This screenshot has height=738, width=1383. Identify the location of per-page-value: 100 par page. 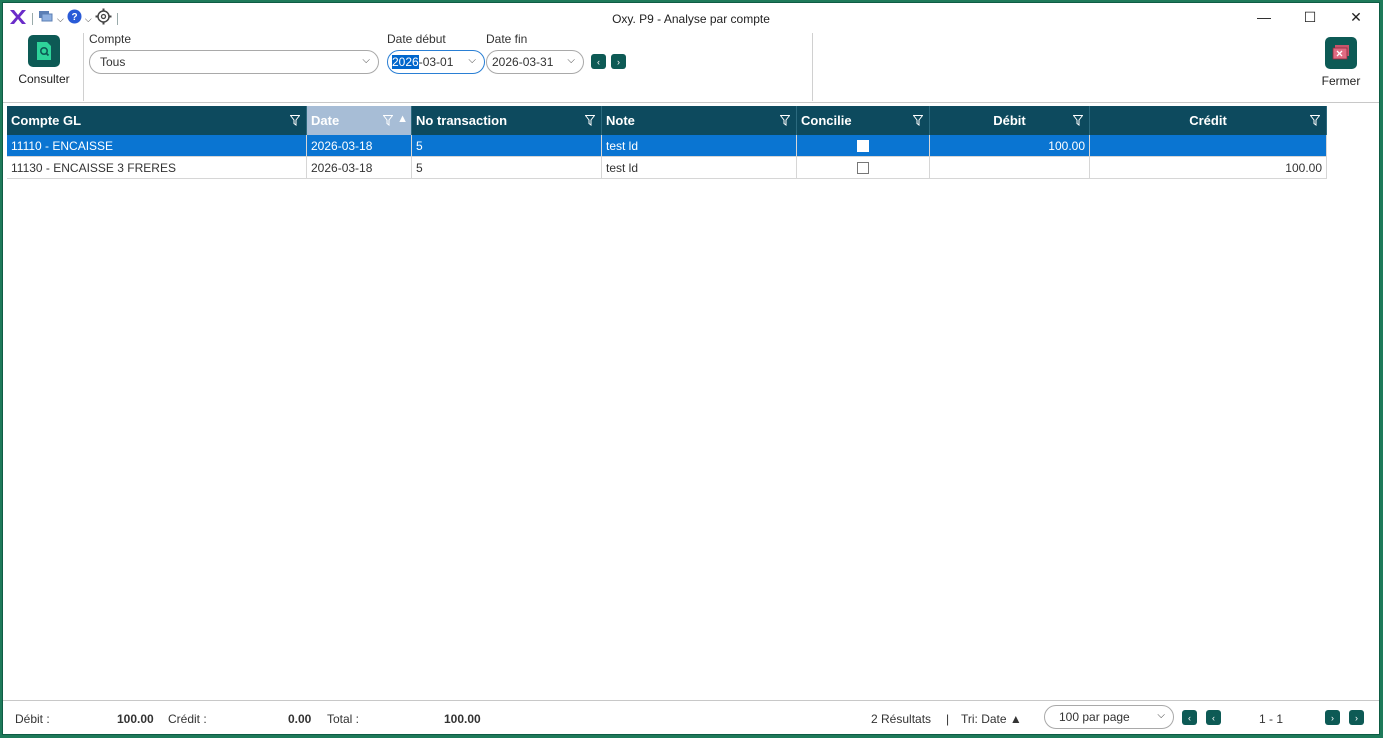
(1094, 717).